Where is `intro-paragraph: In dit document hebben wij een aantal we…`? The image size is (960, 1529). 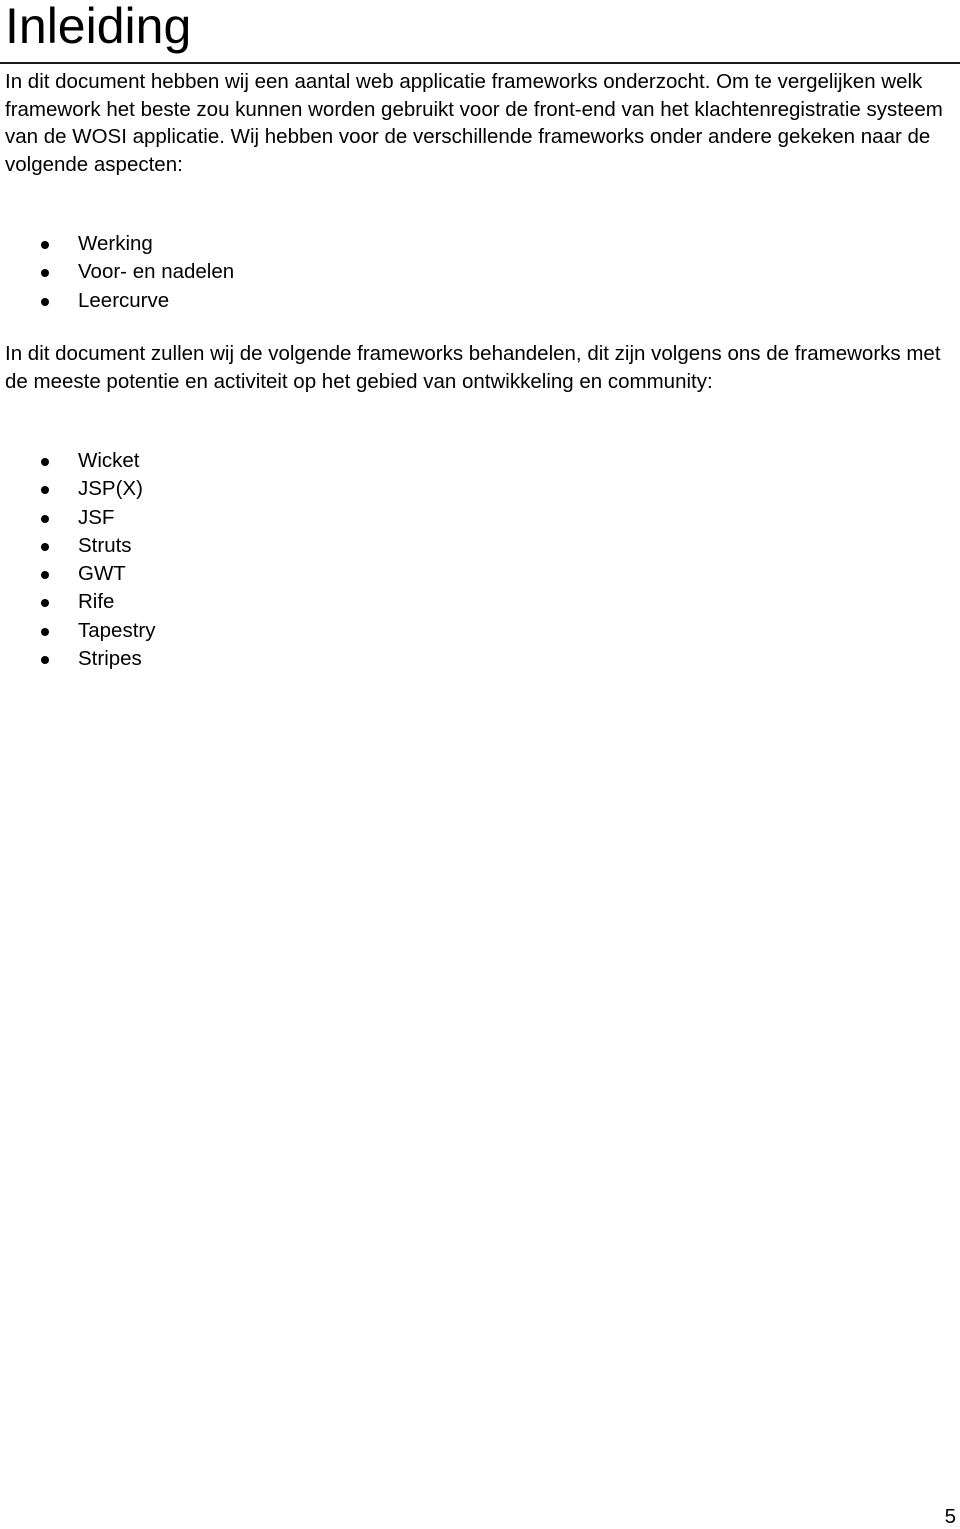
intro-paragraph: In dit document hebben wij een aantal we… is located at coordinates (474, 123).